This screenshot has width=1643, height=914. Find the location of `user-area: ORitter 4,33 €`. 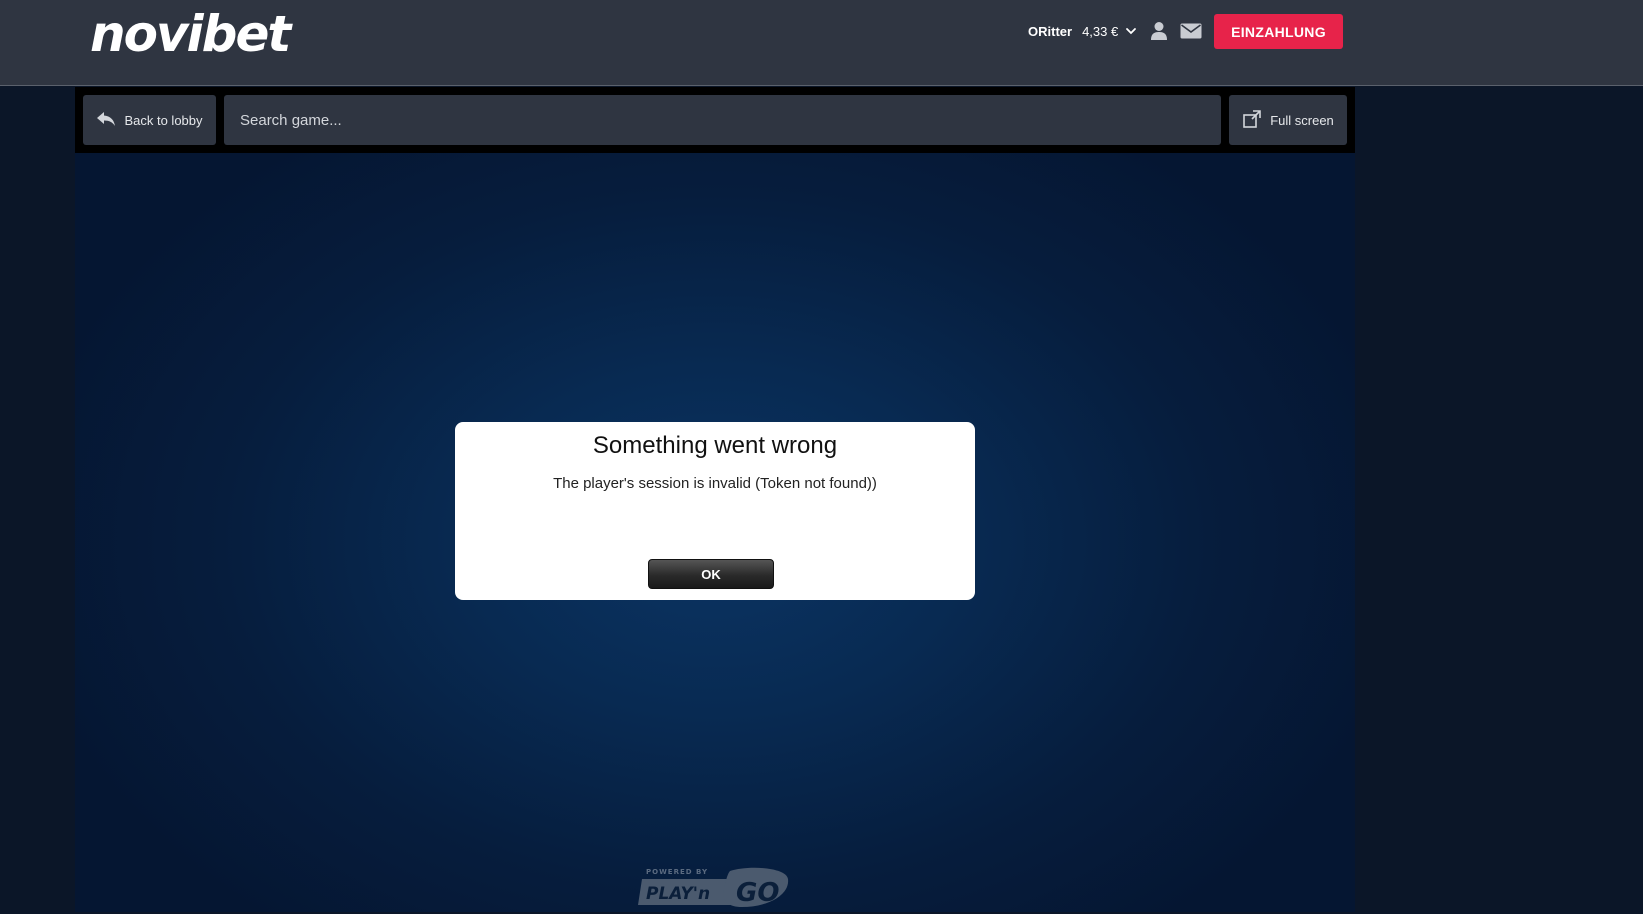

user-area: ORitter 4,33 € is located at coordinates (1121, 31).